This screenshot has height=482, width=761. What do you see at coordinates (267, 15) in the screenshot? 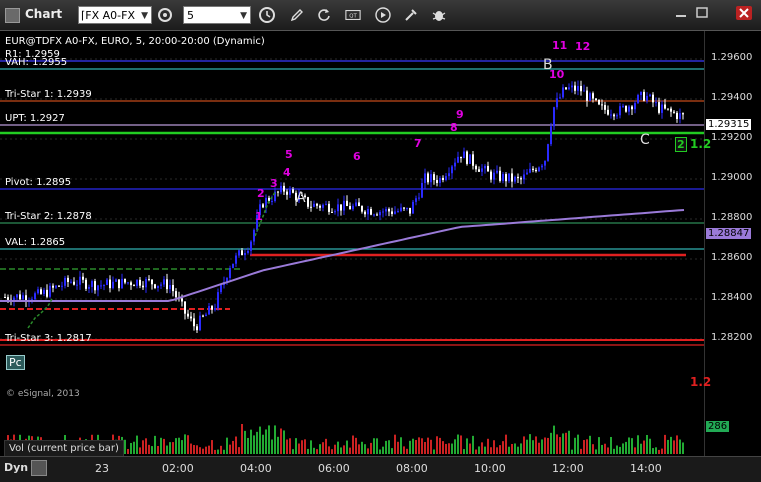
I see `clock-icon` at bounding box center [267, 15].